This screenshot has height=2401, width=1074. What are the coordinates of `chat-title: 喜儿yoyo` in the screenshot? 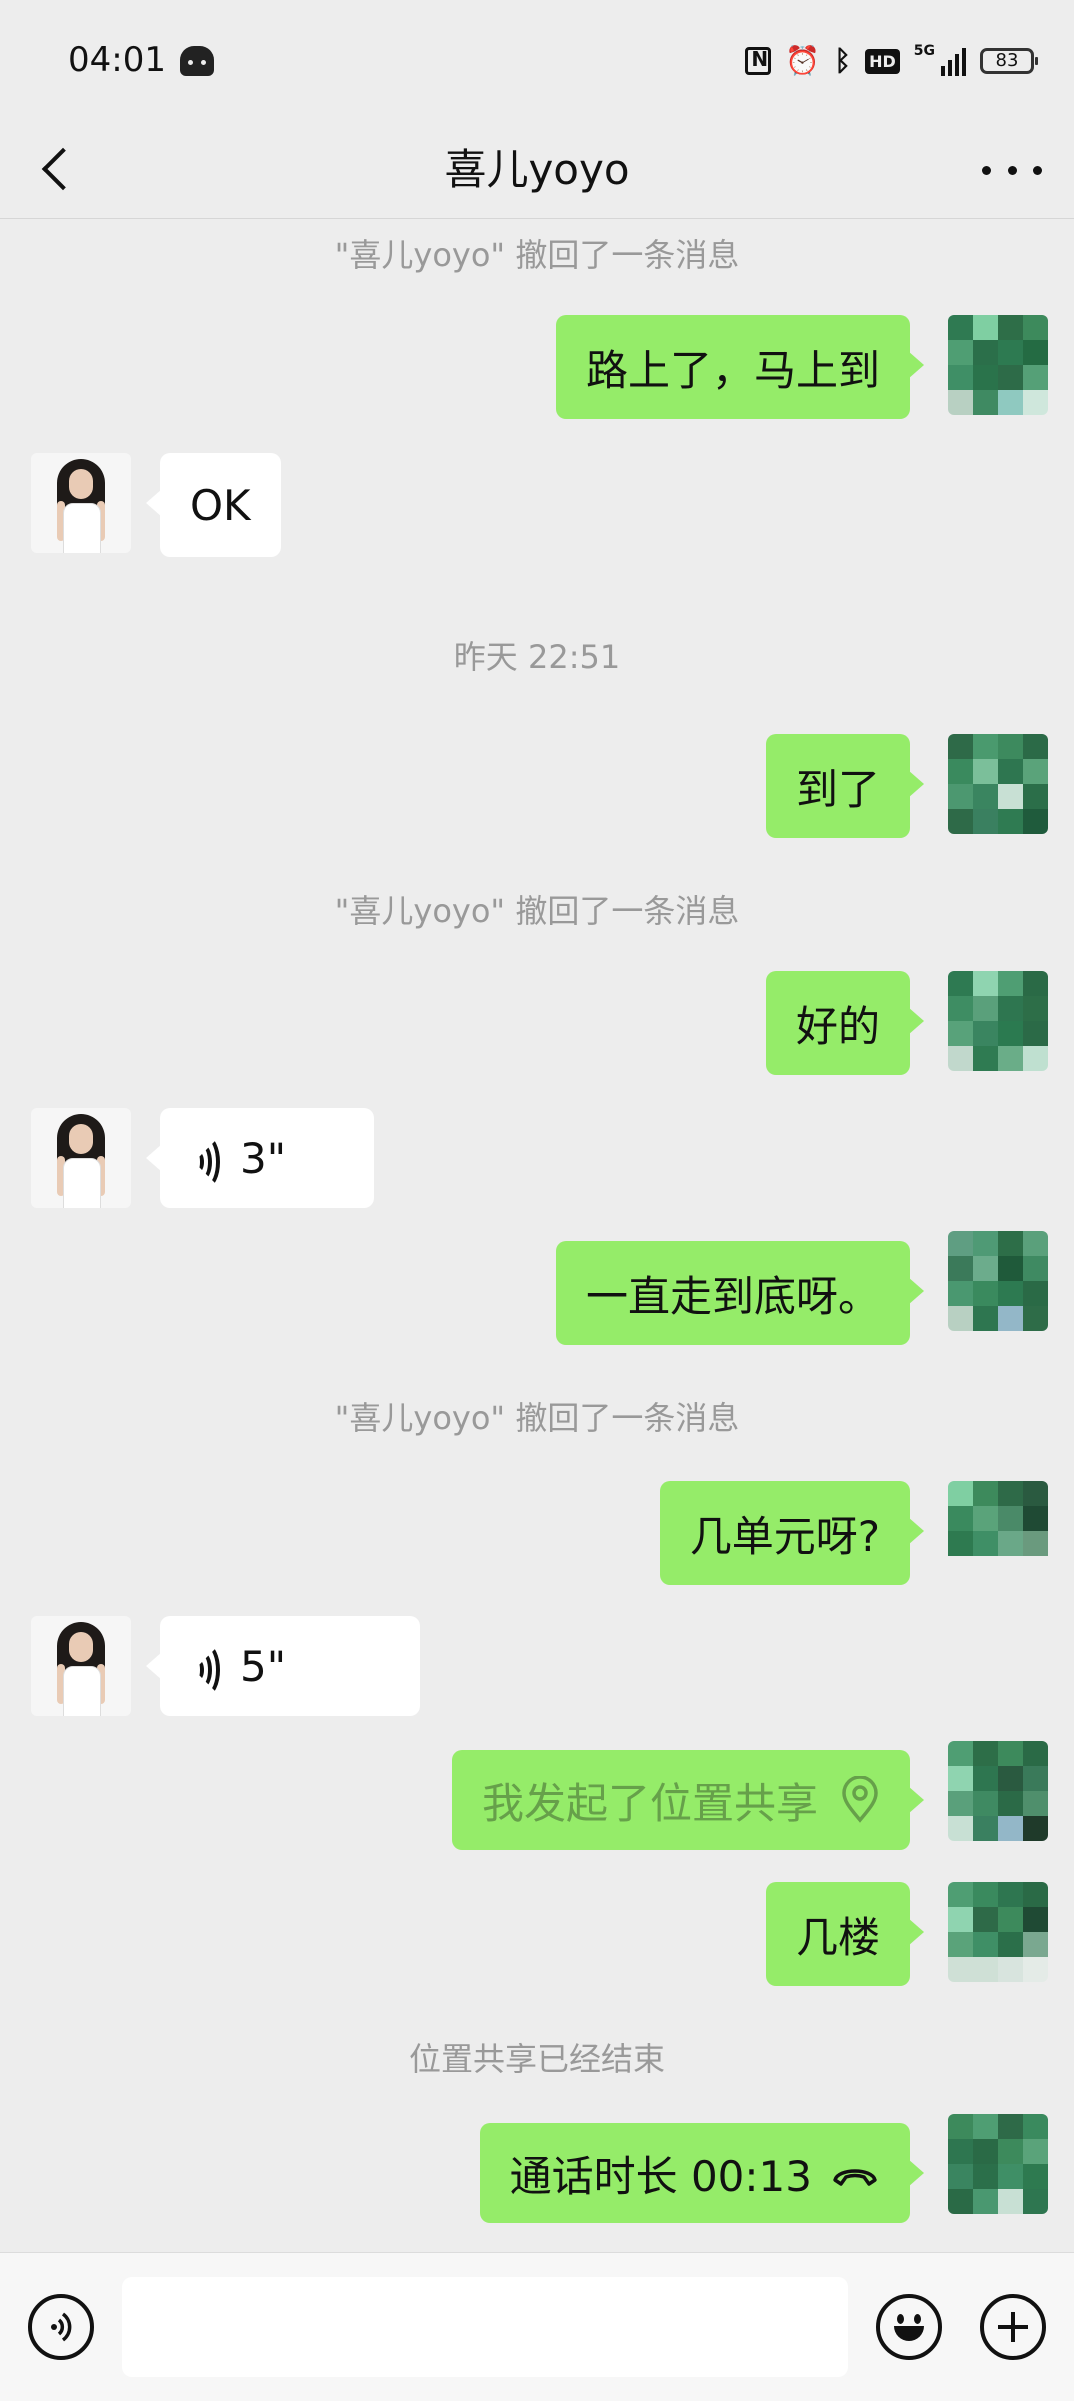 It's located at (537, 169).